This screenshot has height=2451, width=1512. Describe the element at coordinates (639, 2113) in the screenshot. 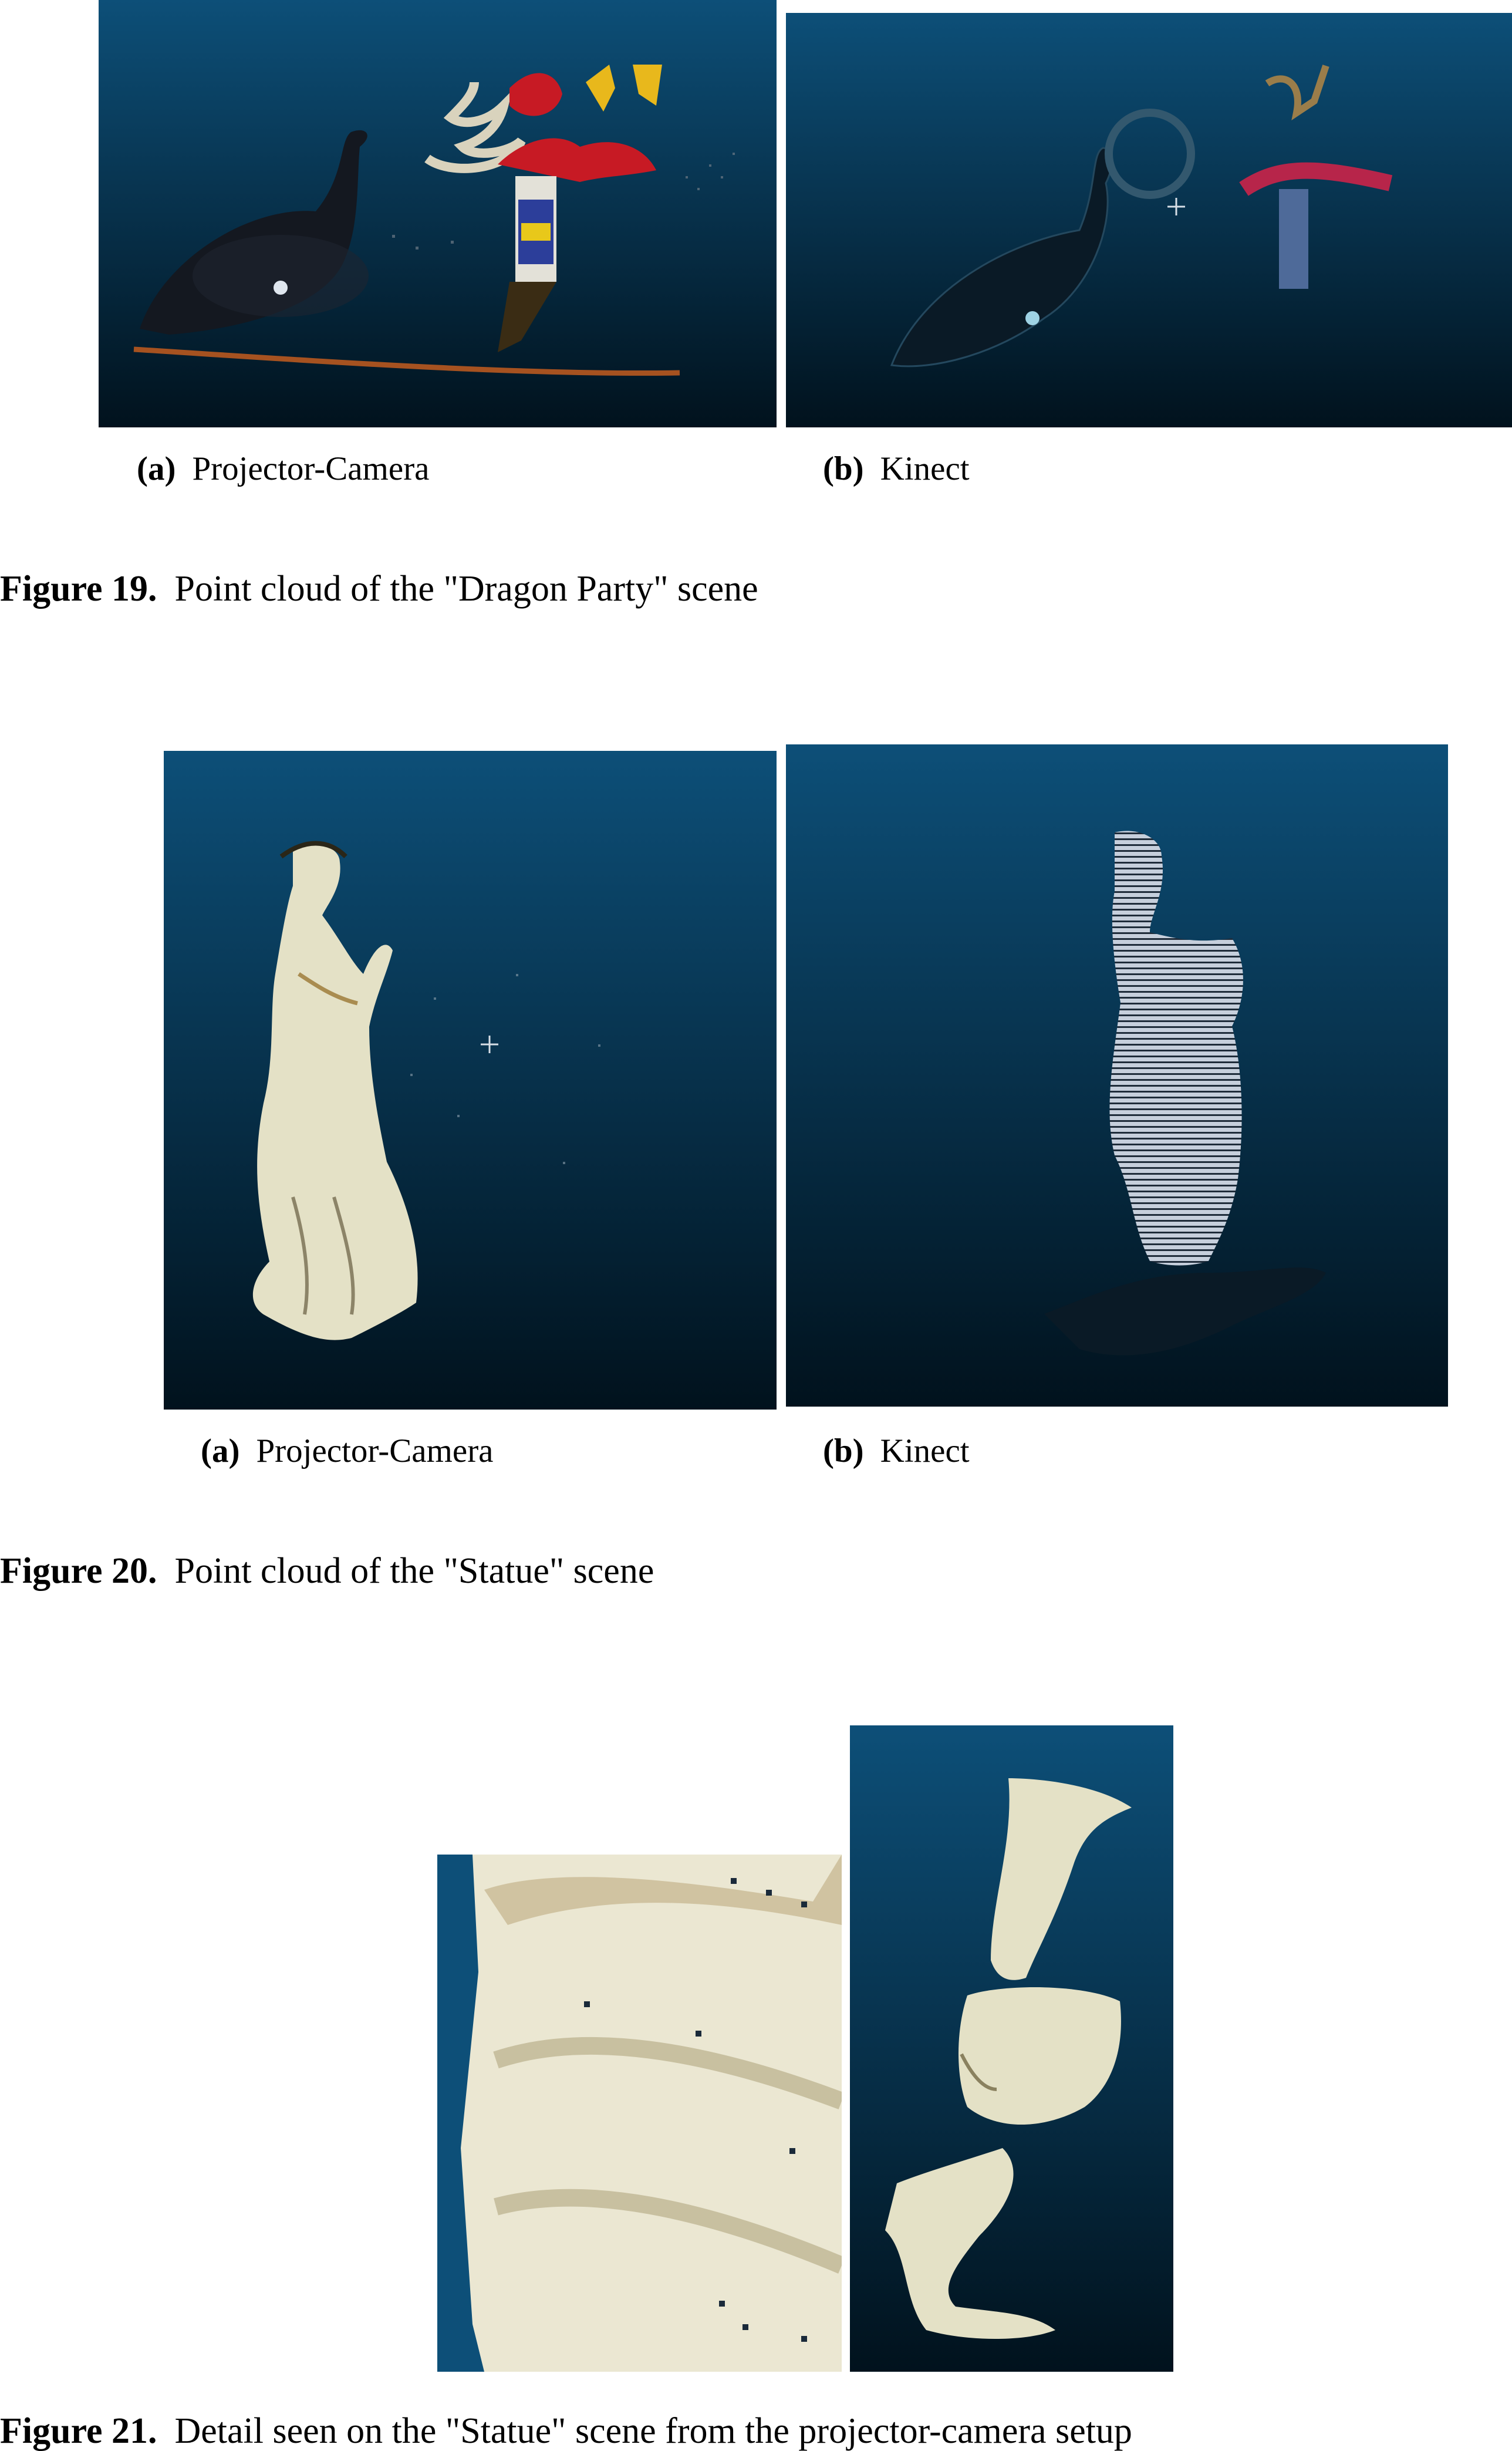

I see `fig21-detail-closeup-image` at that location.